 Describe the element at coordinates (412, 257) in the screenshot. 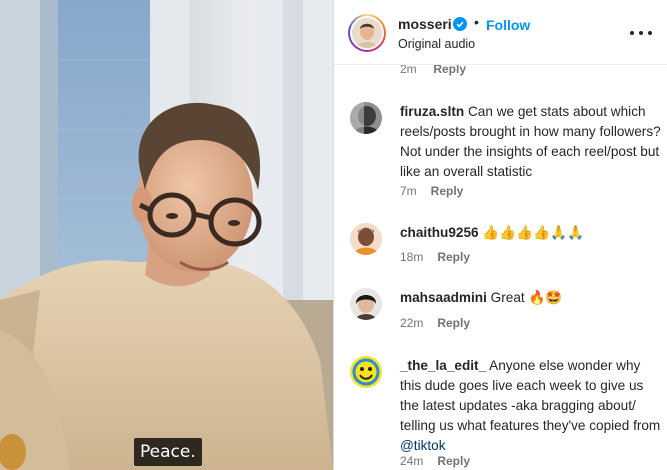

I see `comment-time: 18m` at that location.